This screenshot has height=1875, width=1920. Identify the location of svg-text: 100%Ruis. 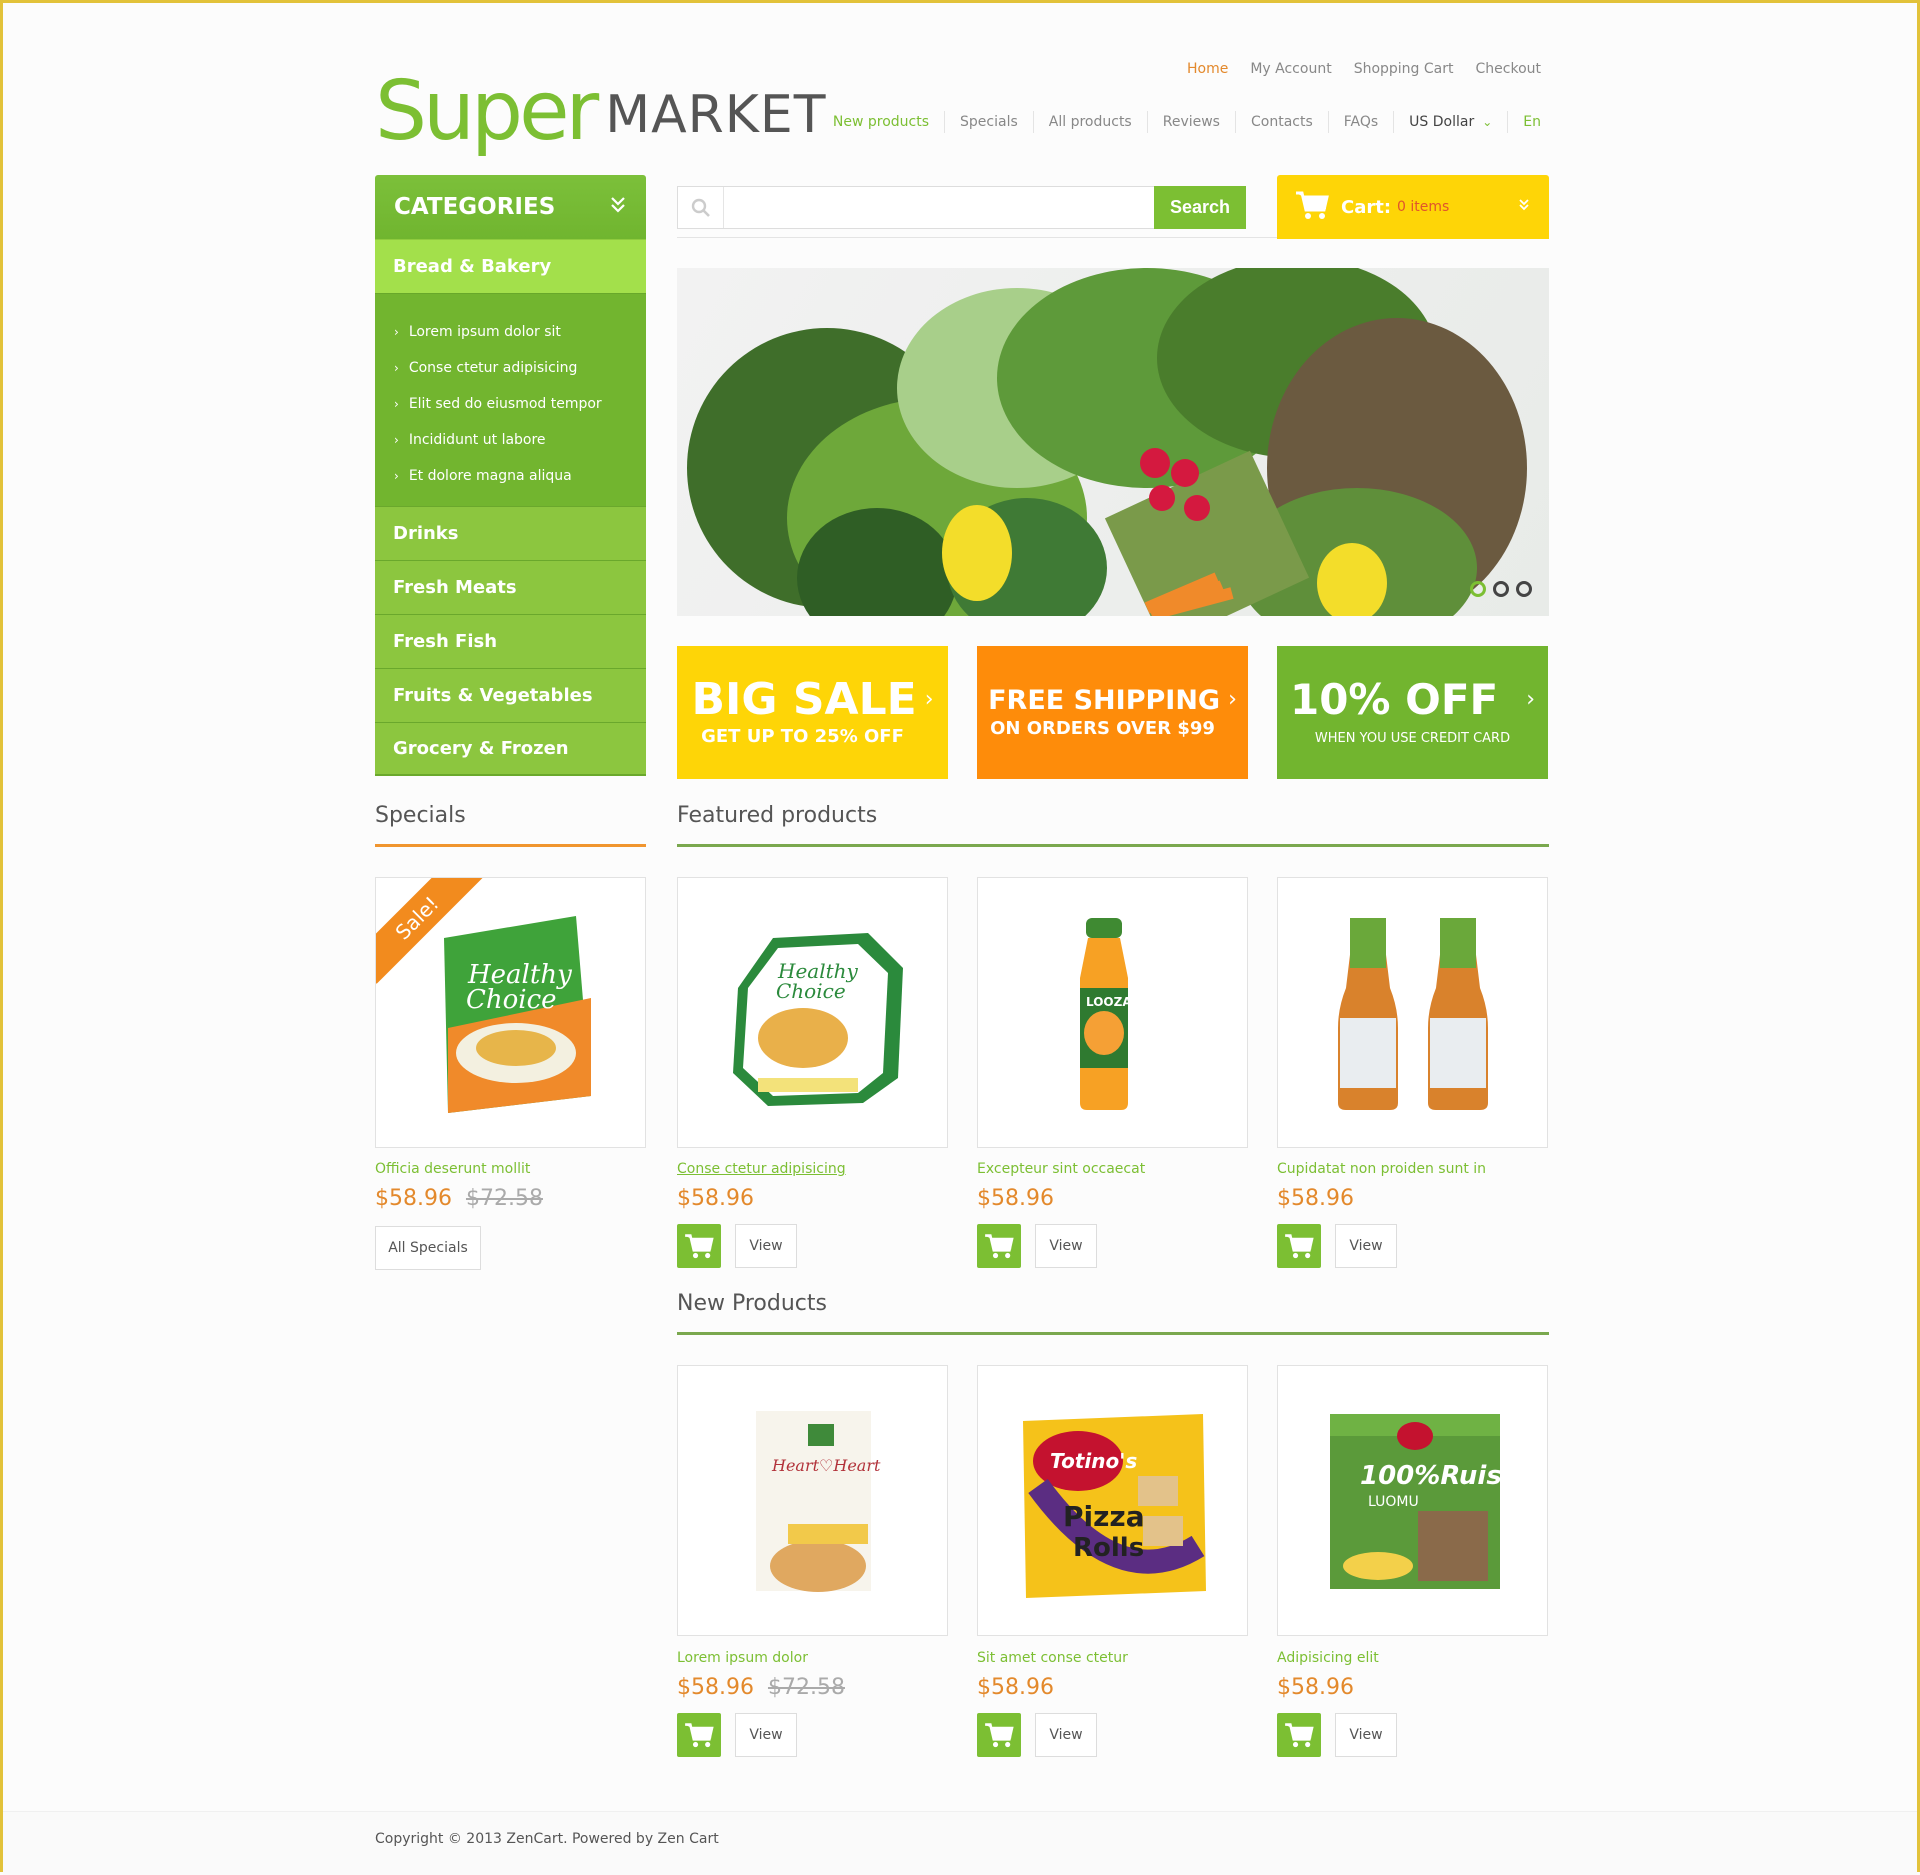
(1431, 1476).